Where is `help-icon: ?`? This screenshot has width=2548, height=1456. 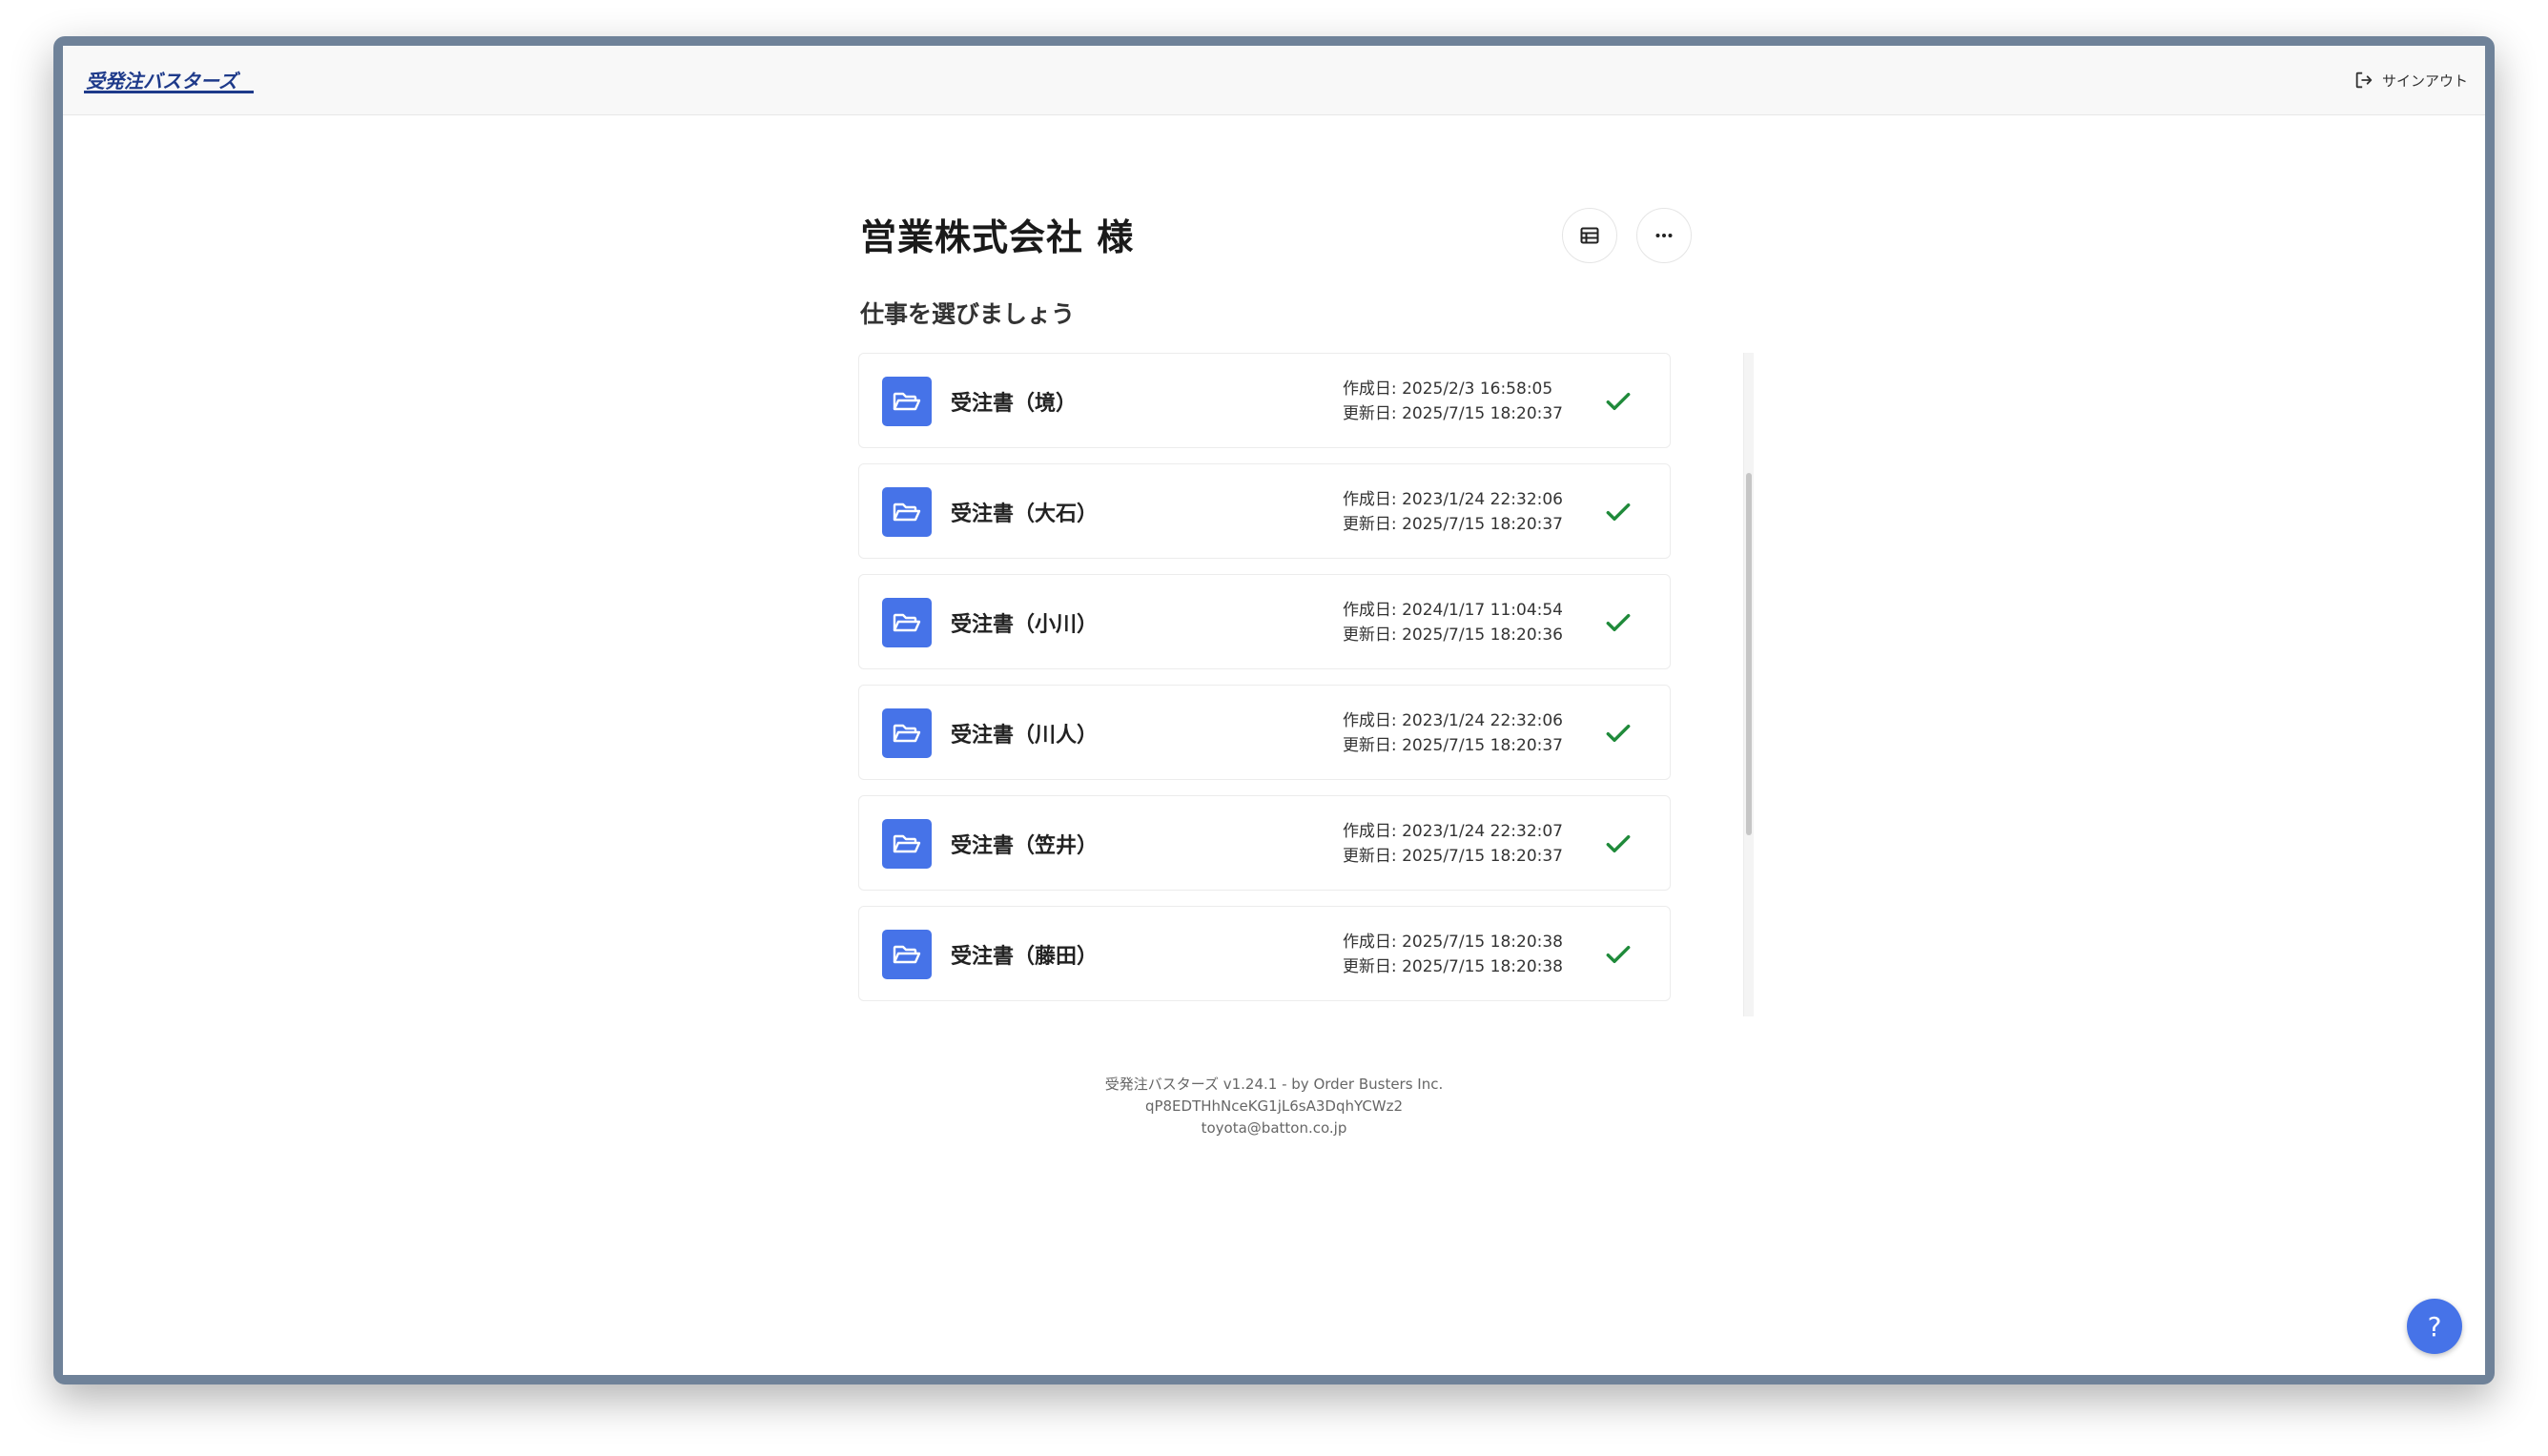 help-icon: ? is located at coordinates (2434, 1326).